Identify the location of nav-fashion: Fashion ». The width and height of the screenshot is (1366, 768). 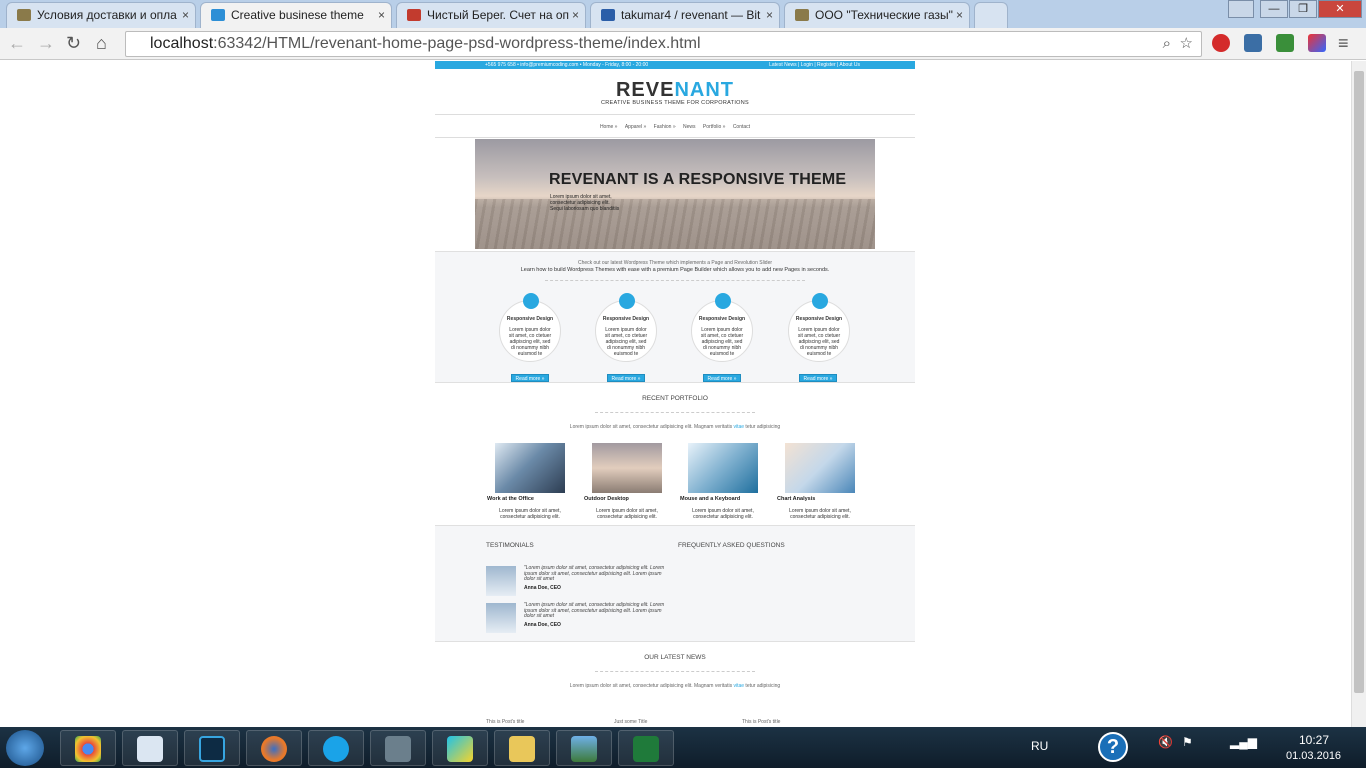
(665, 127).